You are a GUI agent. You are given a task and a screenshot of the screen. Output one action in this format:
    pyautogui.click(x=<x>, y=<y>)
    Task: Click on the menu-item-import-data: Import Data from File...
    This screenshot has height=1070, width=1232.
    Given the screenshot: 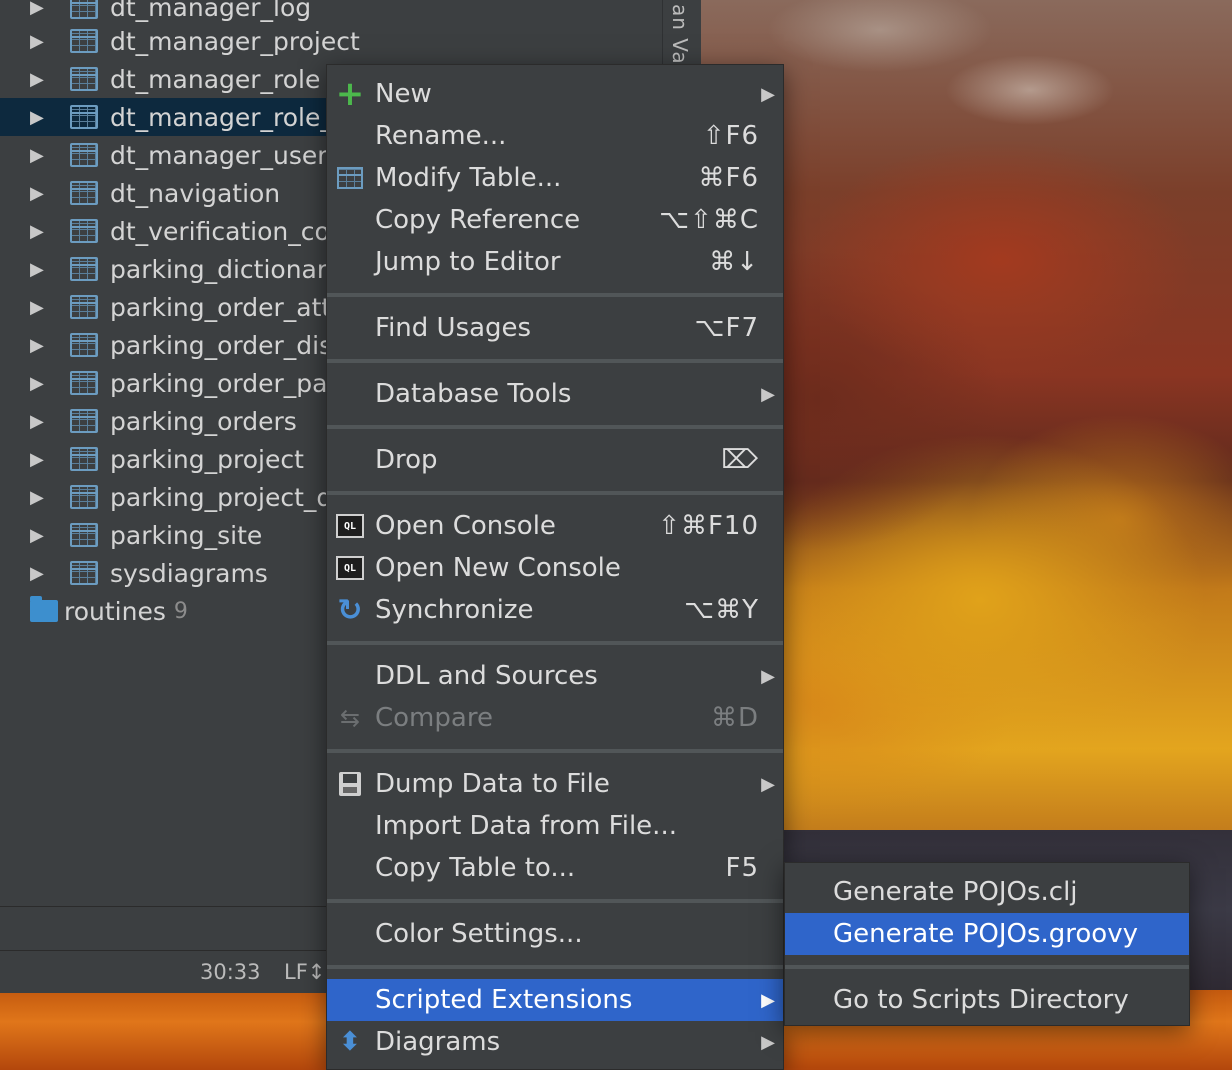 What is the action you would take?
    pyautogui.click(x=555, y=826)
    